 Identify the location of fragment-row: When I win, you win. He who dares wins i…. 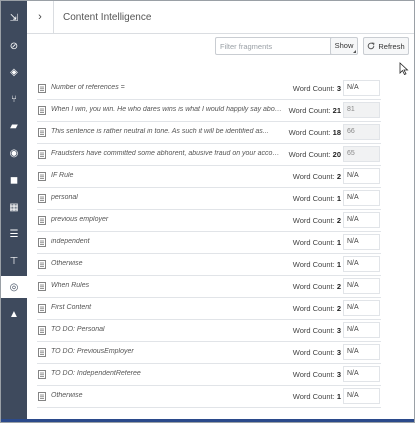
(209, 111).